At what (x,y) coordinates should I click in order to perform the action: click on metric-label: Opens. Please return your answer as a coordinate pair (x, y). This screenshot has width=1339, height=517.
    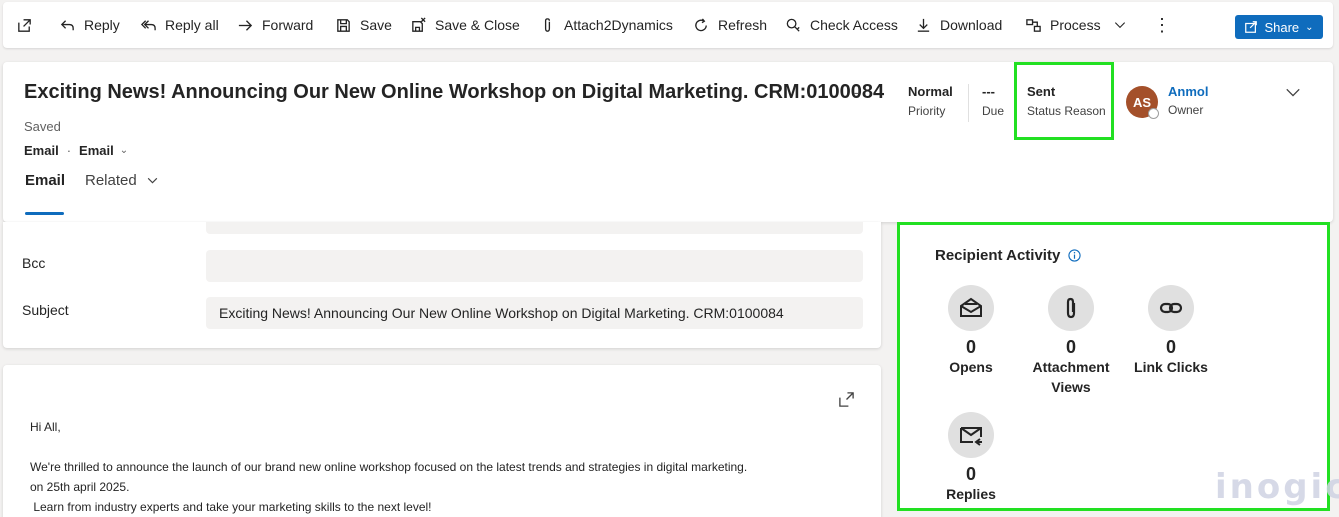
    Looking at the image, I should click on (971, 367).